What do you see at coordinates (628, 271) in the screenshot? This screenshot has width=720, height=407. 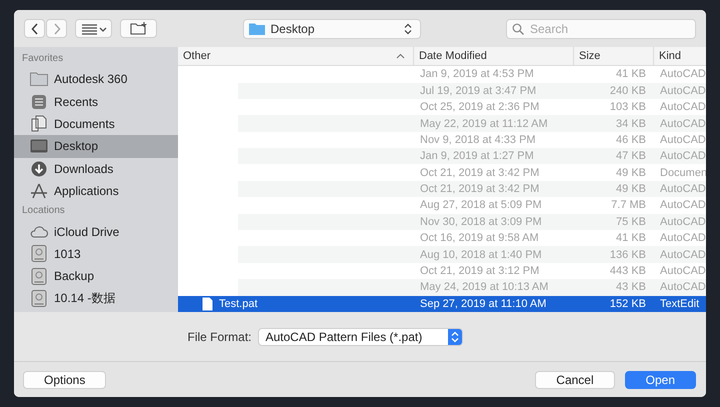 I see `size-cell: 443 KB` at bounding box center [628, 271].